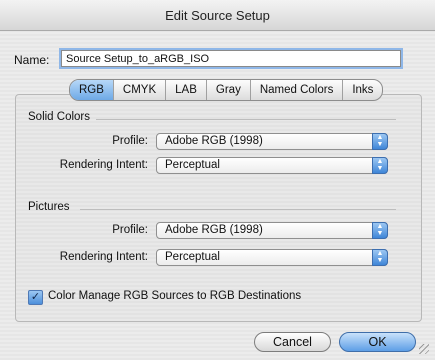  Describe the element at coordinates (186, 90) in the screenshot. I see `tab-lab: LAB` at that location.